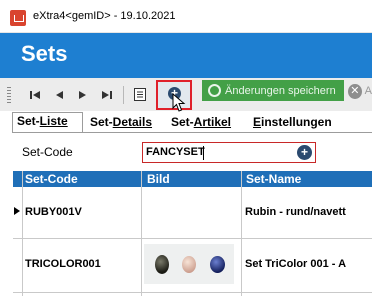 The height and width of the screenshot is (296, 372). Describe the element at coordinates (158, 179) in the screenshot. I see `column-header-bild: Bild` at that location.